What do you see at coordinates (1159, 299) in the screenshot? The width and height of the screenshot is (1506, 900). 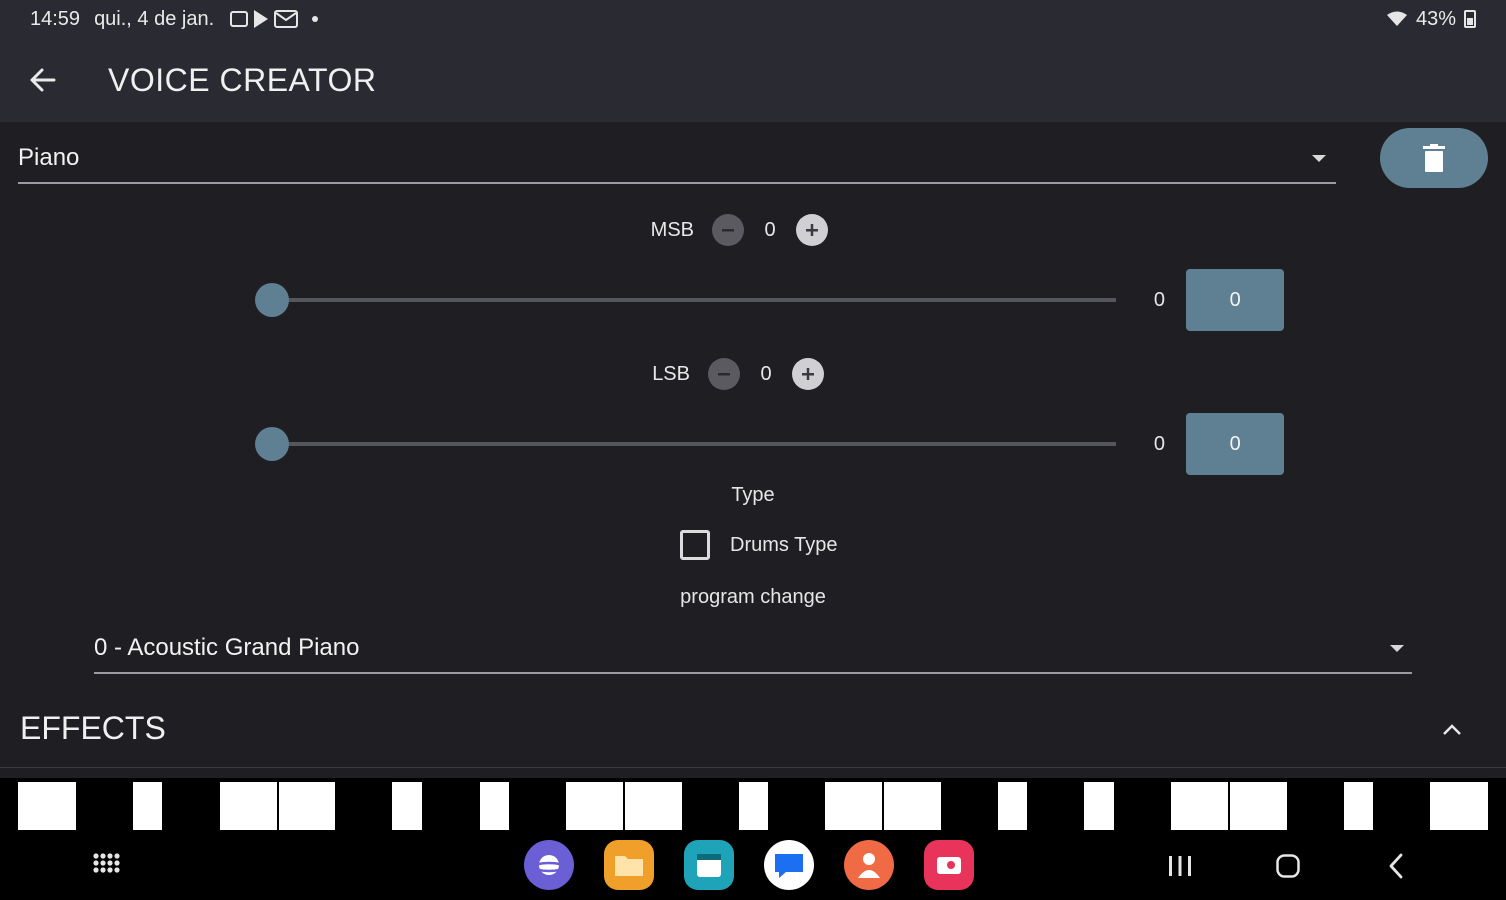 I see `msb-slider-value: 0` at bounding box center [1159, 299].